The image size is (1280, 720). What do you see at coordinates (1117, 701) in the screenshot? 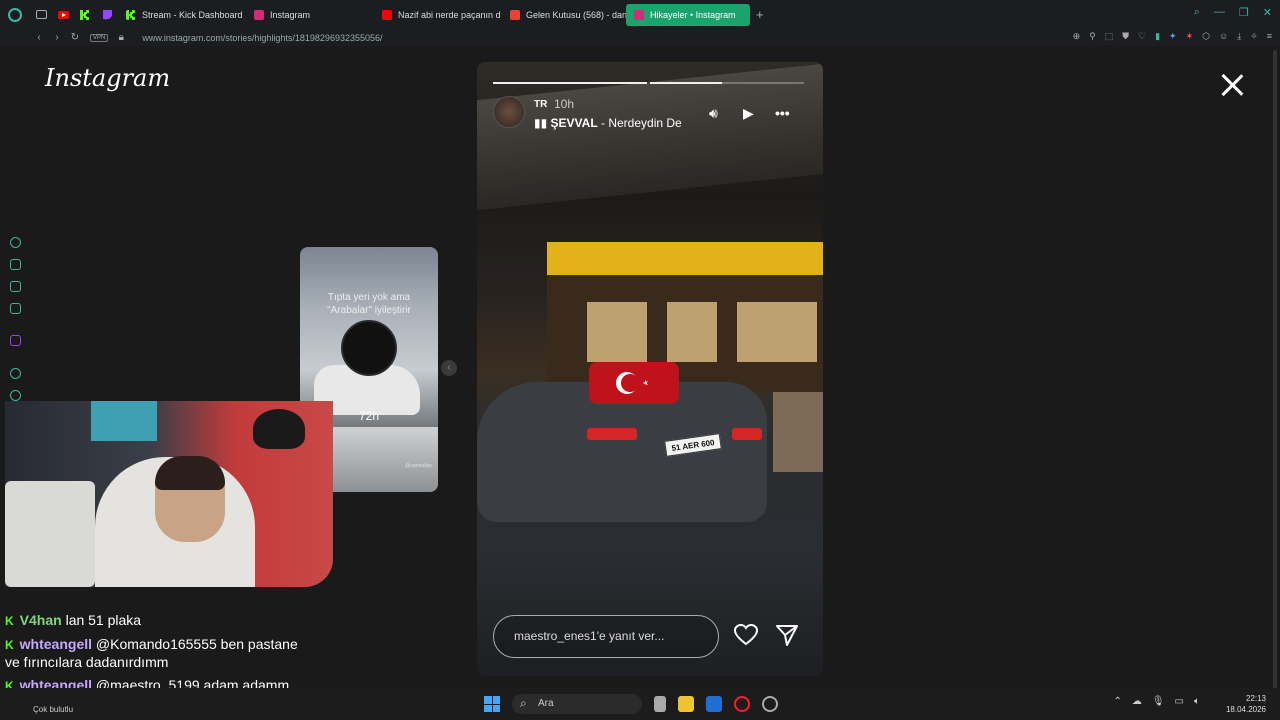
I see `tray-expand-icon: ⌃` at bounding box center [1117, 701].